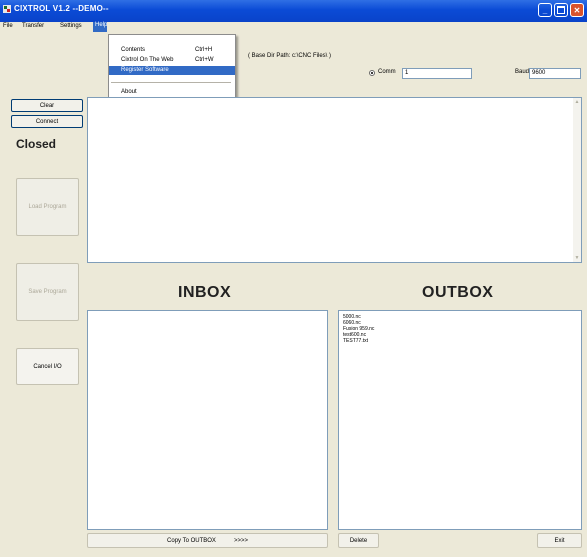  I want to click on comm-input: 1, so click(437, 73).